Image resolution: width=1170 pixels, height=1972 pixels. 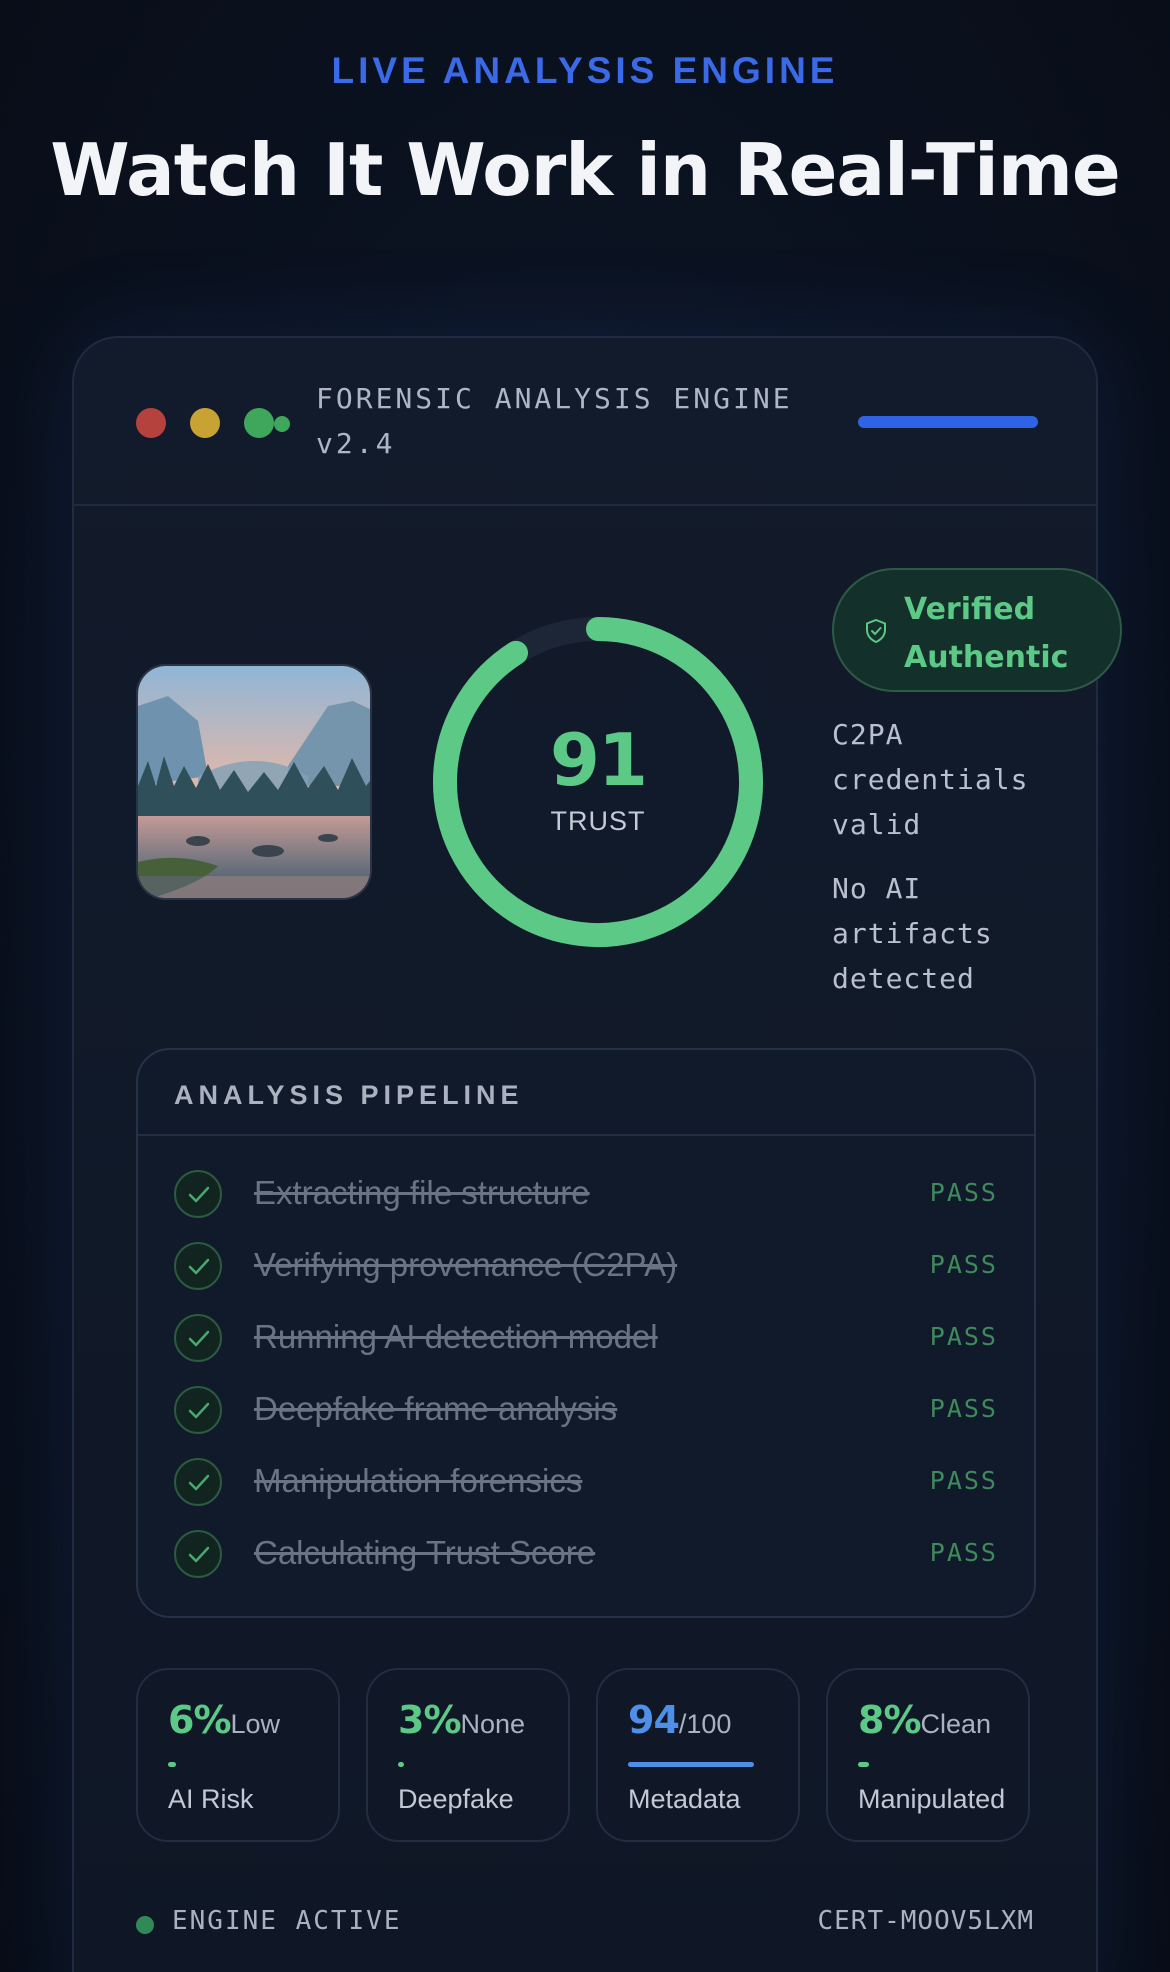 What do you see at coordinates (456, 1799) in the screenshot?
I see `metric-label: Deepfake` at bounding box center [456, 1799].